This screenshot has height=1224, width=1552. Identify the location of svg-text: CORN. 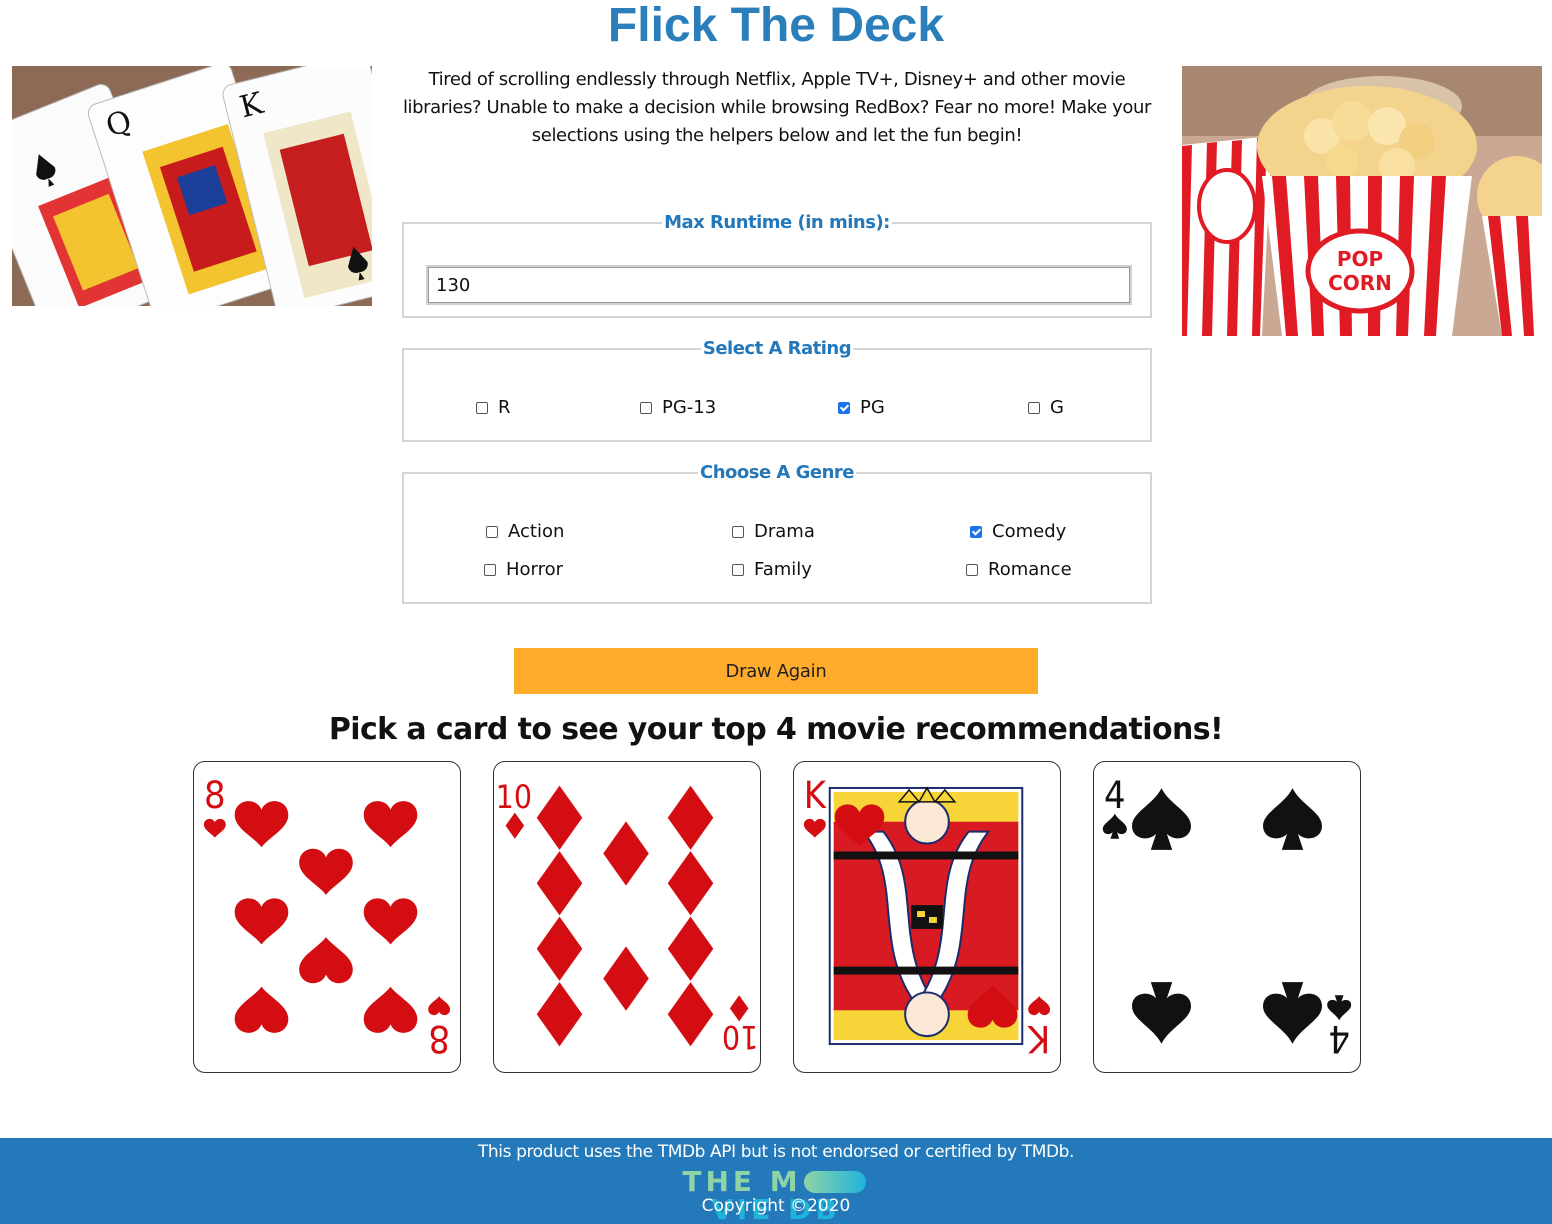
(1360, 283).